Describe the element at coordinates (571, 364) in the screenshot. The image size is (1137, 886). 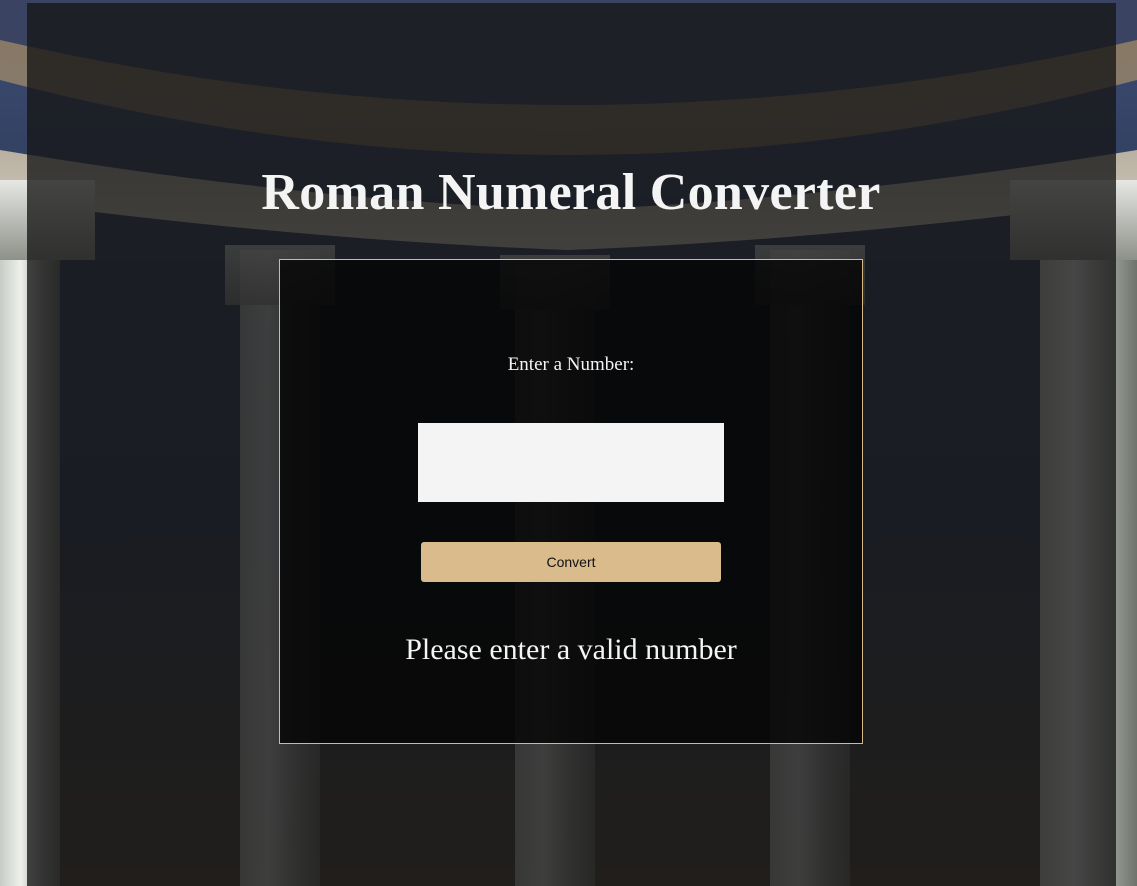
I see `number-input-label: Enter a Number:` at that location.